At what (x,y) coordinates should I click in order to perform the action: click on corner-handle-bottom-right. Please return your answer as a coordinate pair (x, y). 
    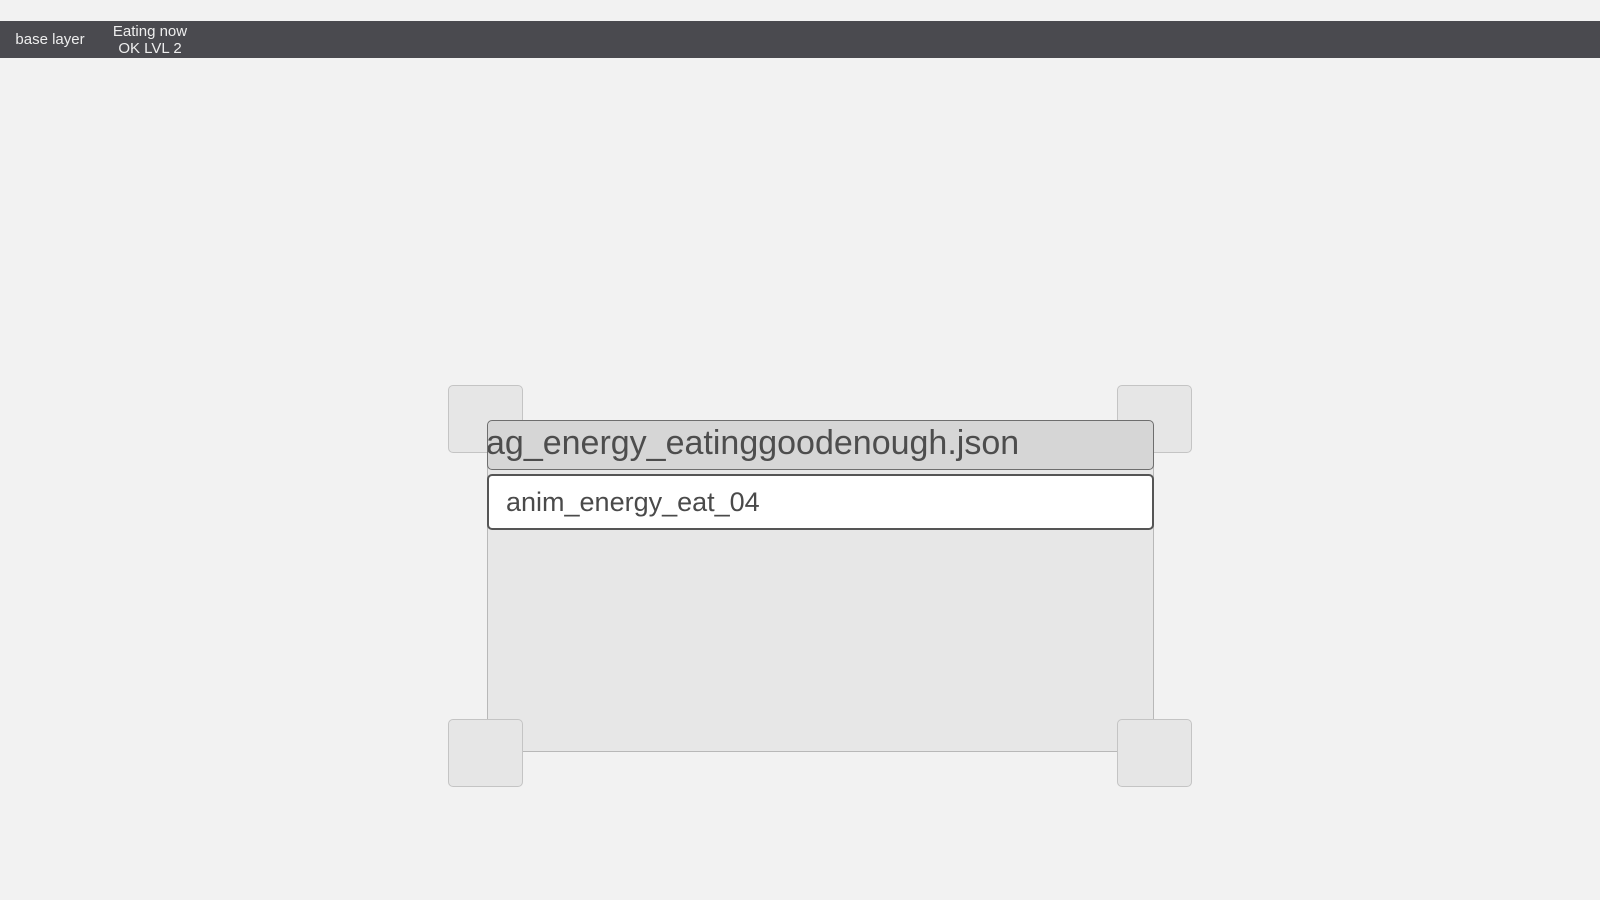
    Looking at the image, I should click on (1154, 753).